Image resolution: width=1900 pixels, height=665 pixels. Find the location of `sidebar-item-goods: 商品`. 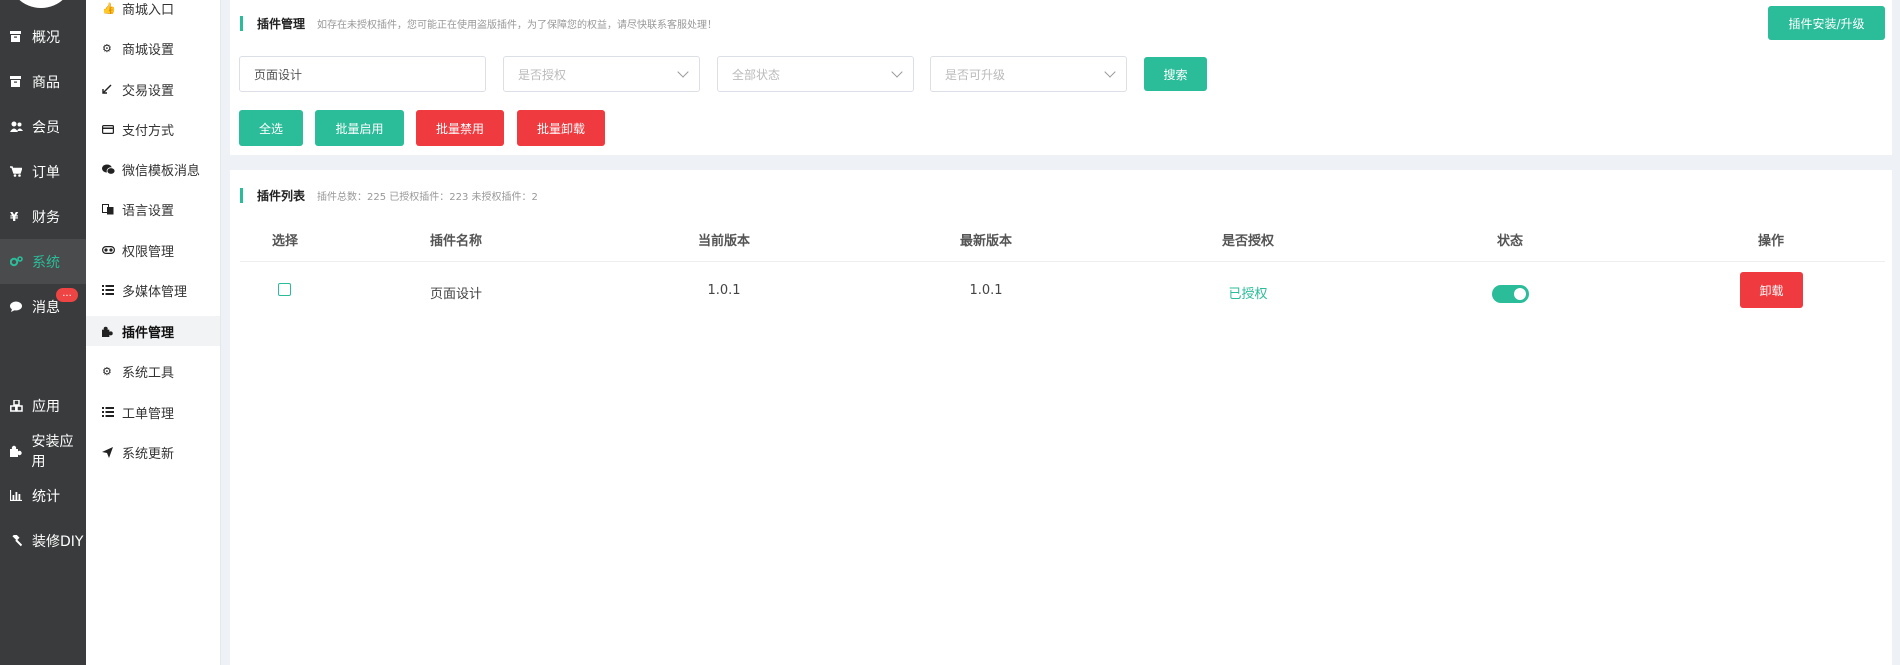

sidebar-item-goods: 商品 is located at coordinates (43, 81).